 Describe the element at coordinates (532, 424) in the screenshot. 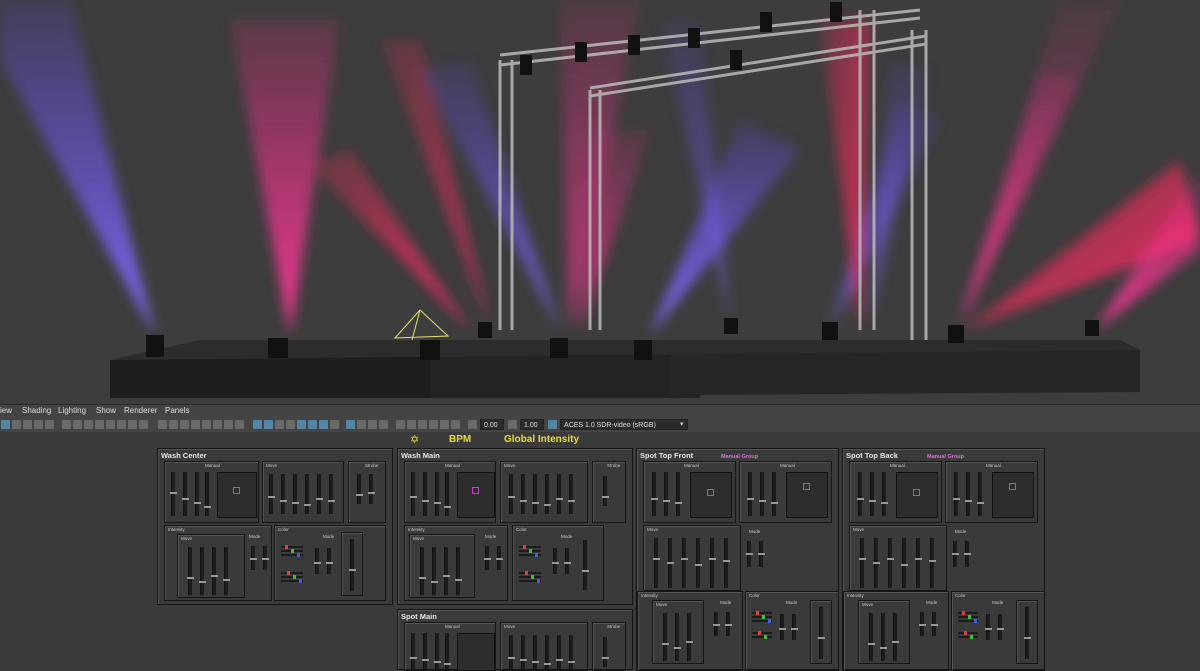

I see `gamma-field: 1.00` at that location.